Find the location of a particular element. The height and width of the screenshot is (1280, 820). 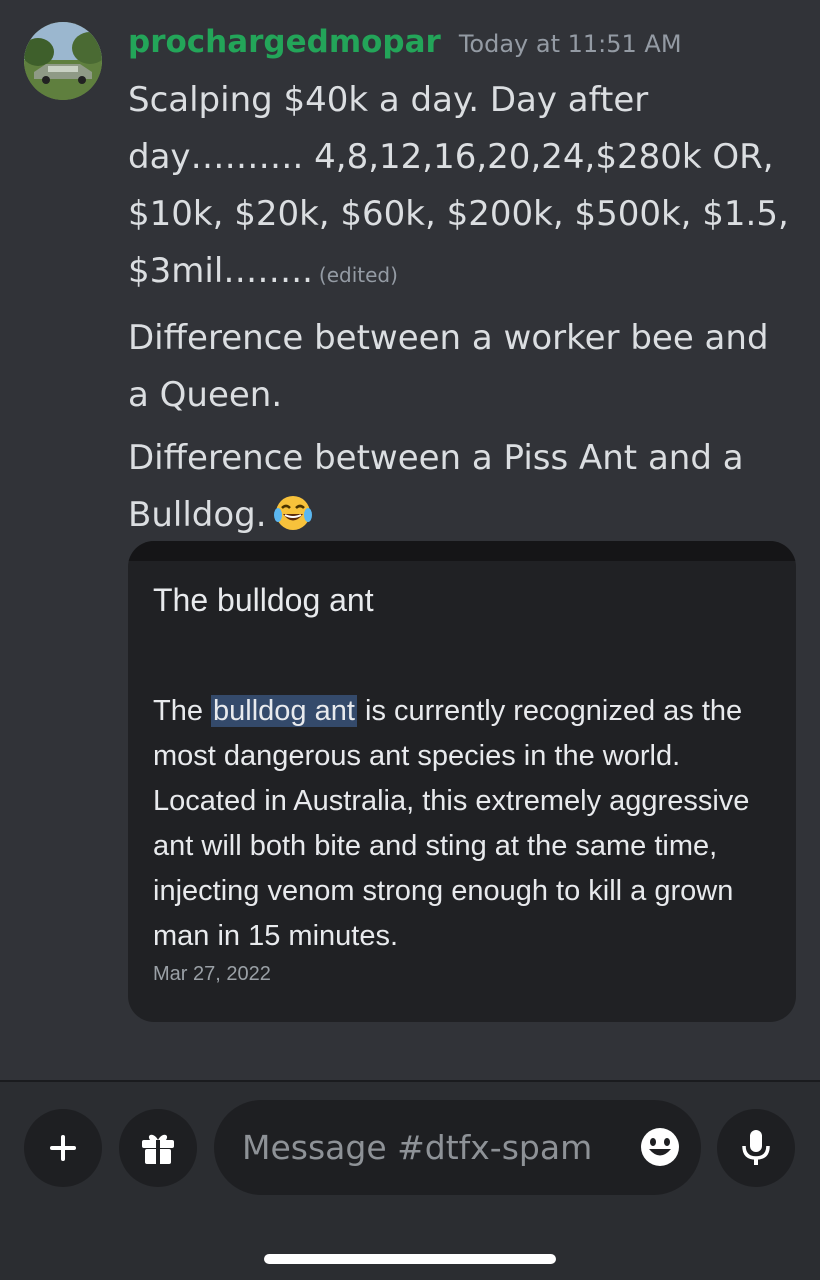

message-input-box is located at coordinates (457, 1147).